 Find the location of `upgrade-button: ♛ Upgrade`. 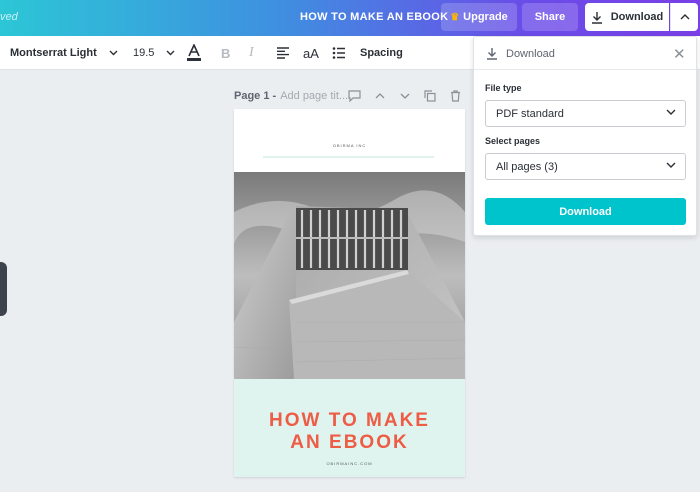

upgrade-button: ♛ Upgrade is located at coordinates (479, 17).